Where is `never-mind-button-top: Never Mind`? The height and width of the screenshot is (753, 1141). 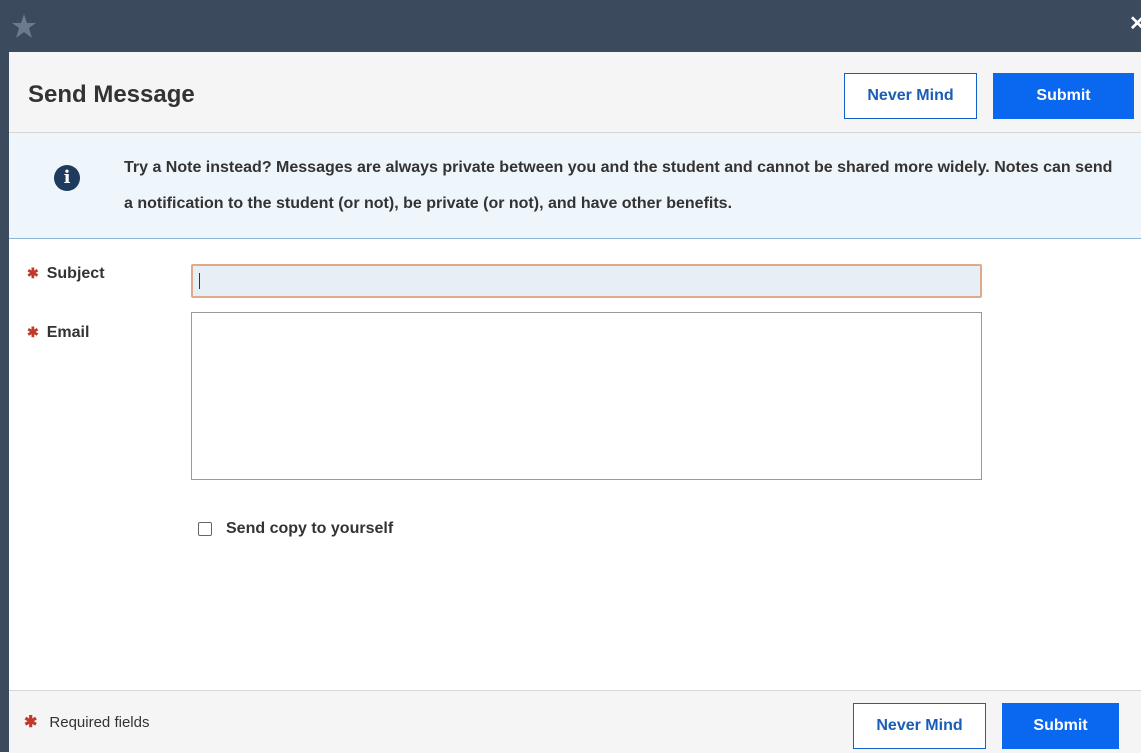
never-mind-button-top: Never Mind is located at coordinates (910, 96).